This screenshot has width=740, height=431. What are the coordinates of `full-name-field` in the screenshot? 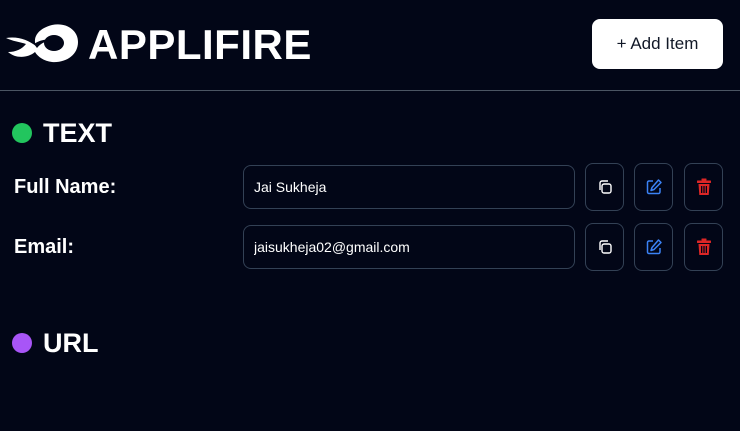 It's located at (409, 187).